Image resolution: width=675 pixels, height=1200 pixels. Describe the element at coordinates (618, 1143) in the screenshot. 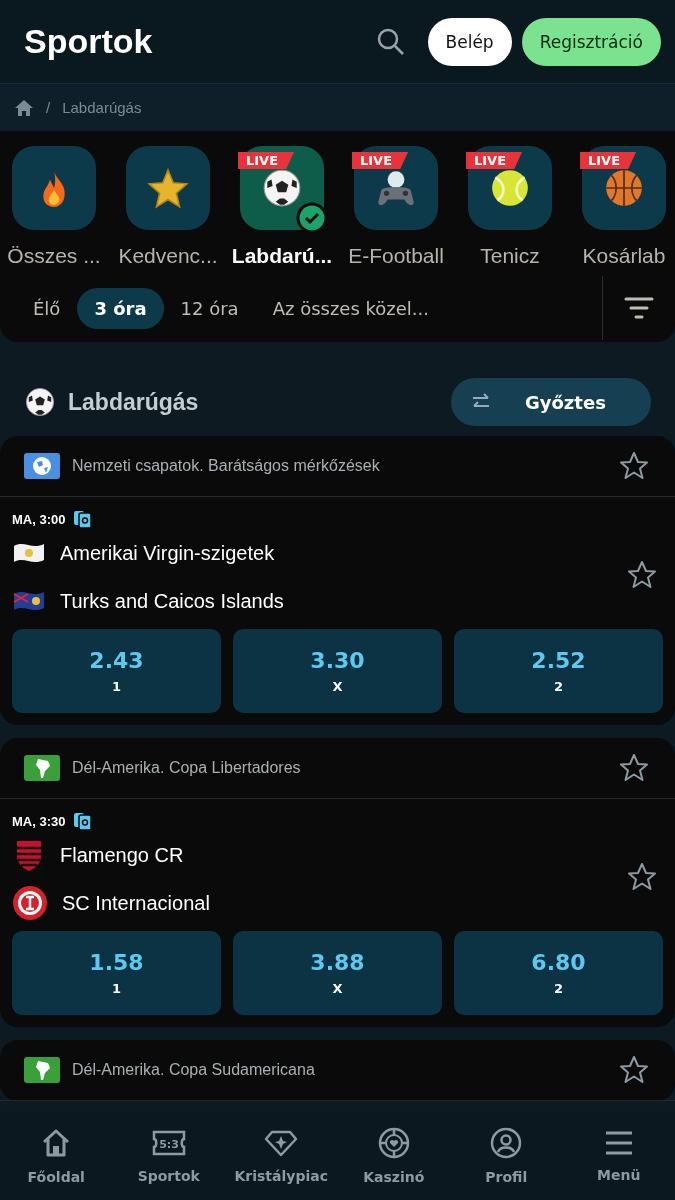

I see `menu-icon` at that location.